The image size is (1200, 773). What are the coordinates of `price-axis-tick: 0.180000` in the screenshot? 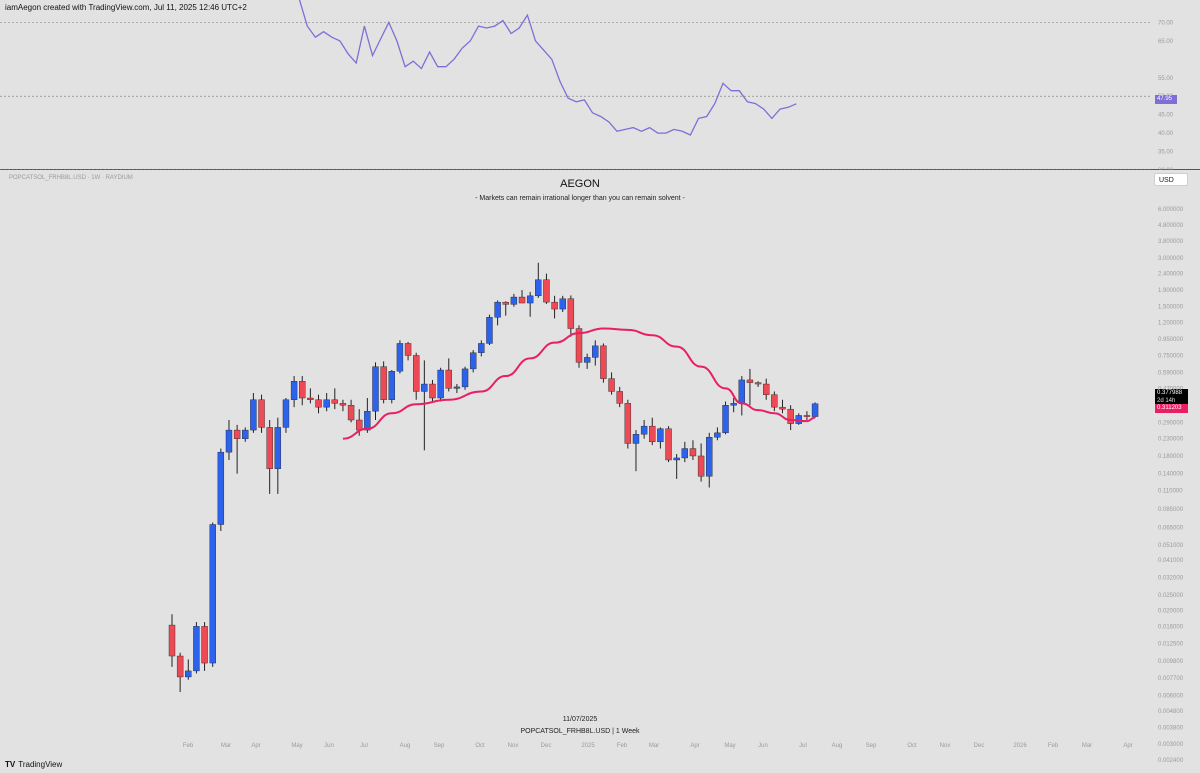 It's located at (1171, 457).